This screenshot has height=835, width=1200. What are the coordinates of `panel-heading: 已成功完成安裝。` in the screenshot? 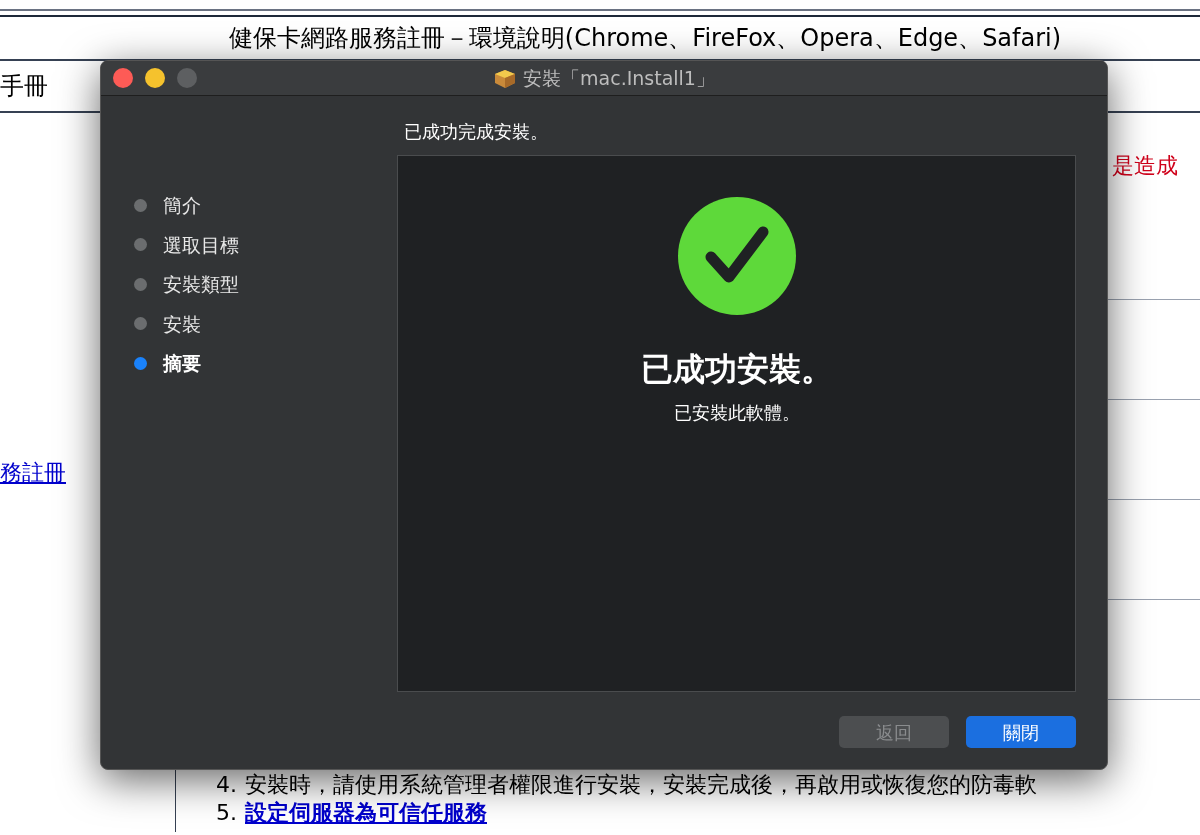 It's located at (476, 132).